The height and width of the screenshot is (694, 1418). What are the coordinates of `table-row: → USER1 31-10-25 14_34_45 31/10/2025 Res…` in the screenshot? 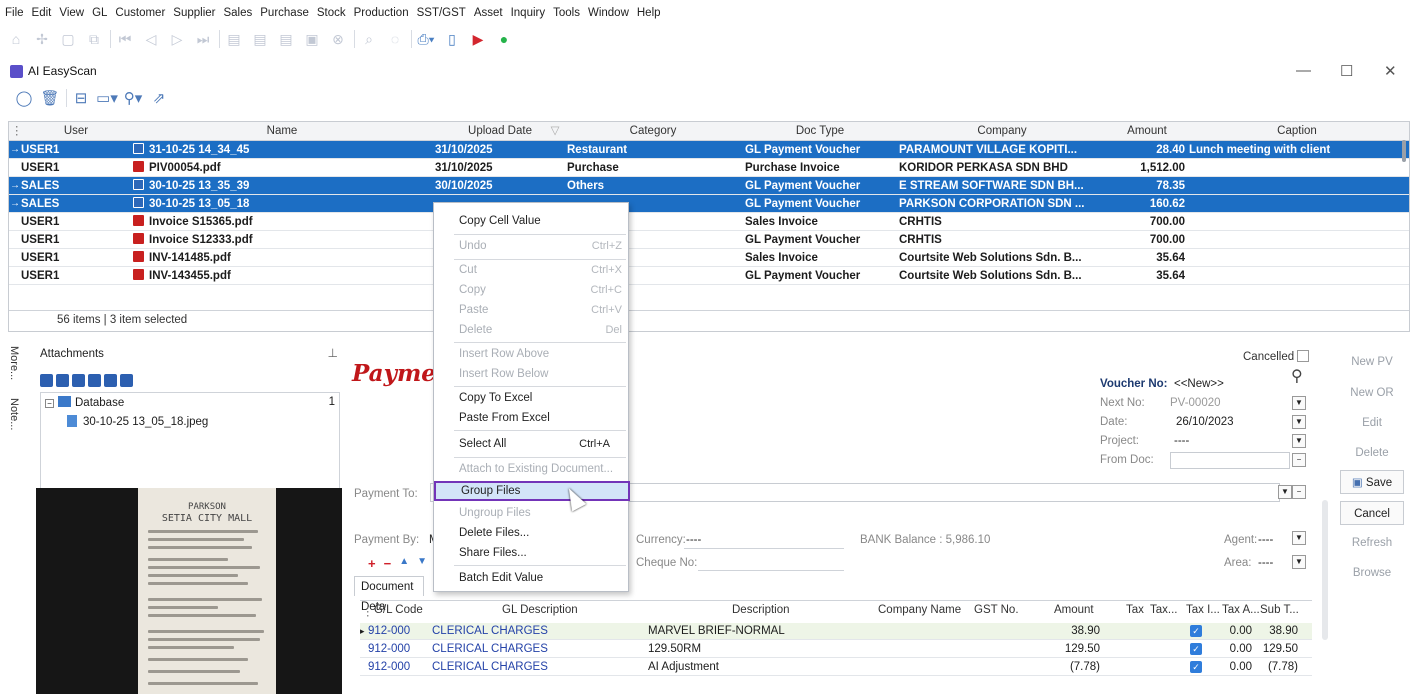 It's located at (709, 150).